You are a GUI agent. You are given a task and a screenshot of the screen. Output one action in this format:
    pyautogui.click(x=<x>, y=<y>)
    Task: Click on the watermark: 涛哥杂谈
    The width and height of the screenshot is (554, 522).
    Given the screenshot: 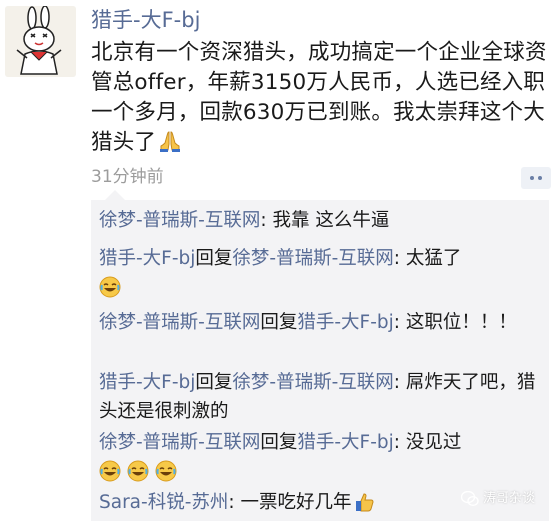 What is the action you would take?
    pyautogui.click(x=498, y=499)
    